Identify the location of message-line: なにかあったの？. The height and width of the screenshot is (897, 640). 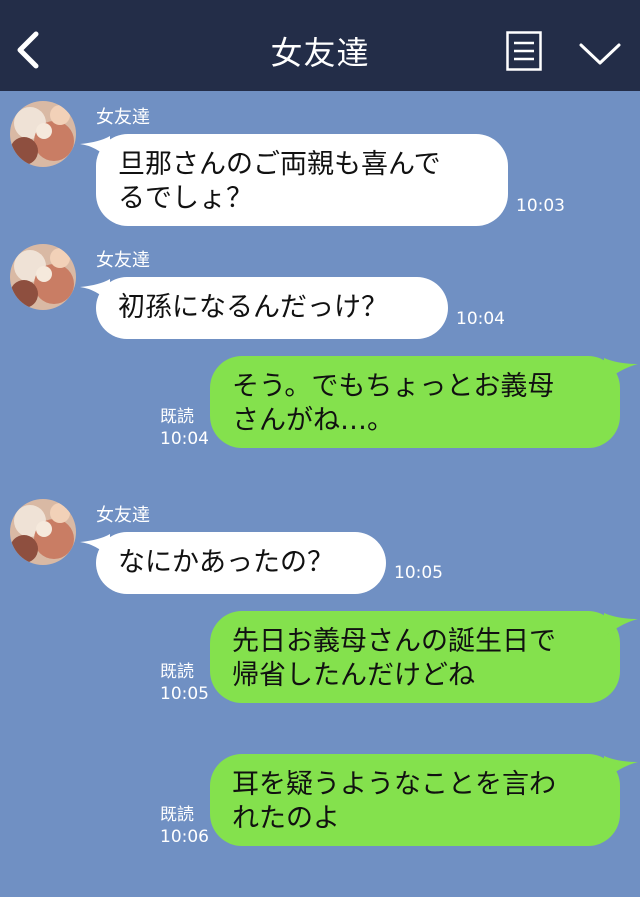
(226, 562).